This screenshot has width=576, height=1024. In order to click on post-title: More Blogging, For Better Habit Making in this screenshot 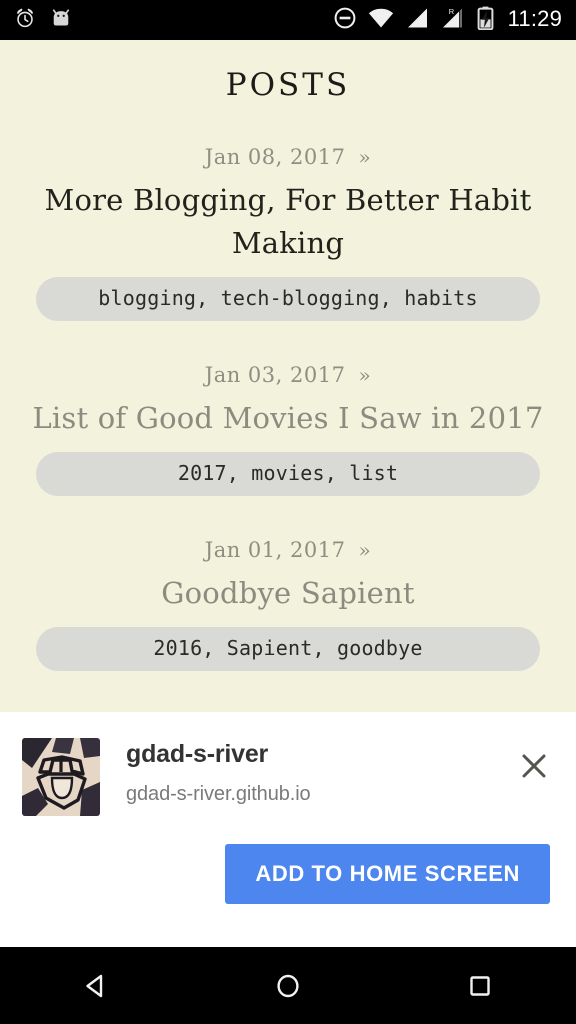, I will do `click(288, 217)`.